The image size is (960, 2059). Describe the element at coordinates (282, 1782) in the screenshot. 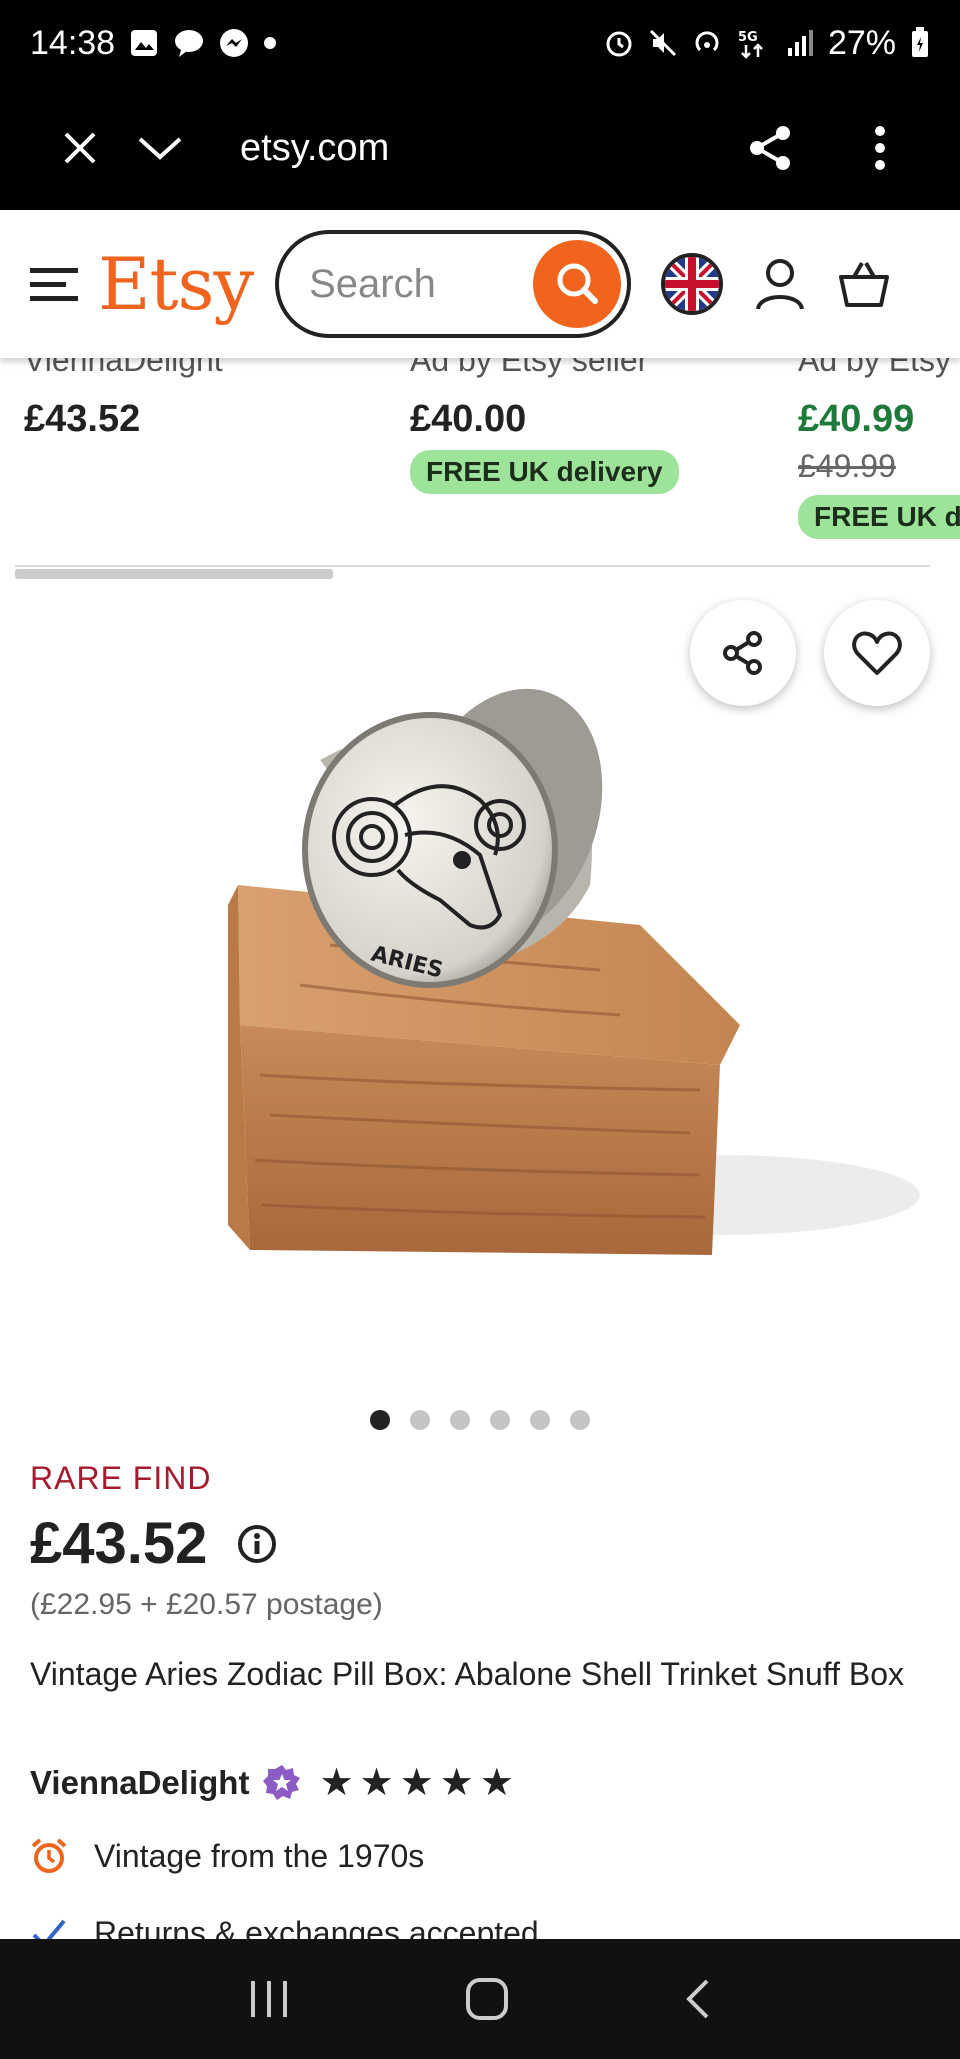

I see `star-seller-badge-icon` at that location.